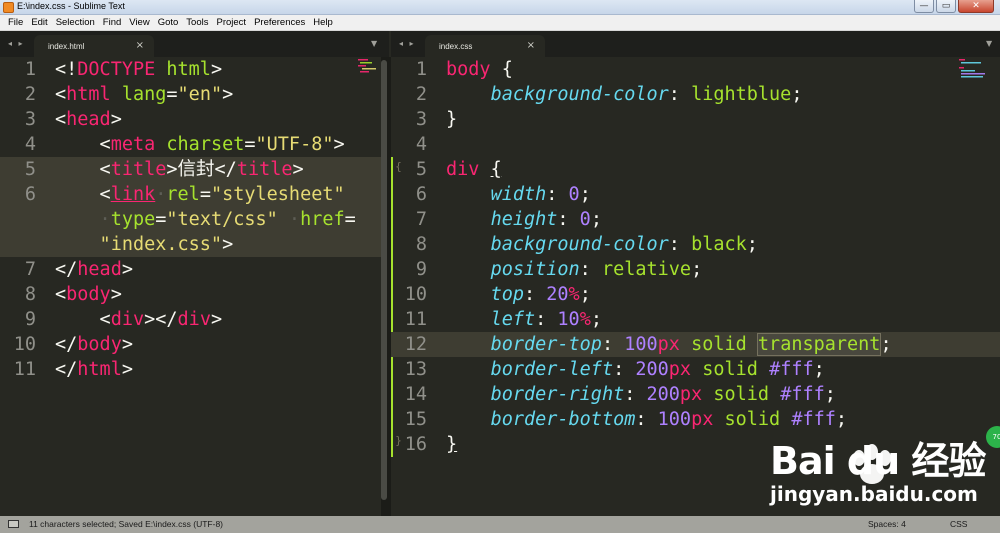  What do you see at coordinates (695, 294) in the screenshot?
I see `code-line: 10 top: 20%;` at bounding box center [695, 294].